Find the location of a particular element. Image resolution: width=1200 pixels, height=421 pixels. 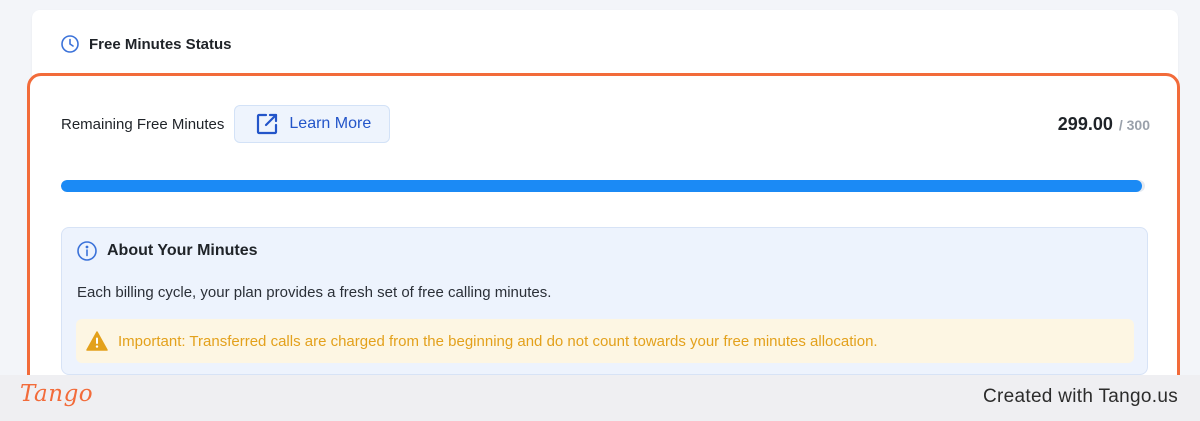

external-link-icon is located at coordinates (267, 124).